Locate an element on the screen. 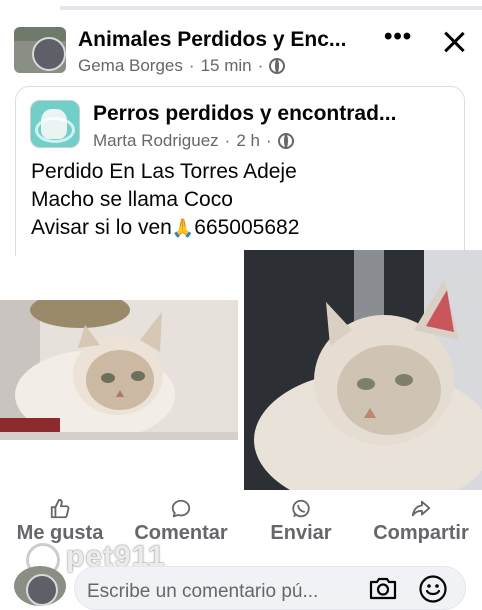  post-author: Gema Borges is located at coordinates (130, 66).